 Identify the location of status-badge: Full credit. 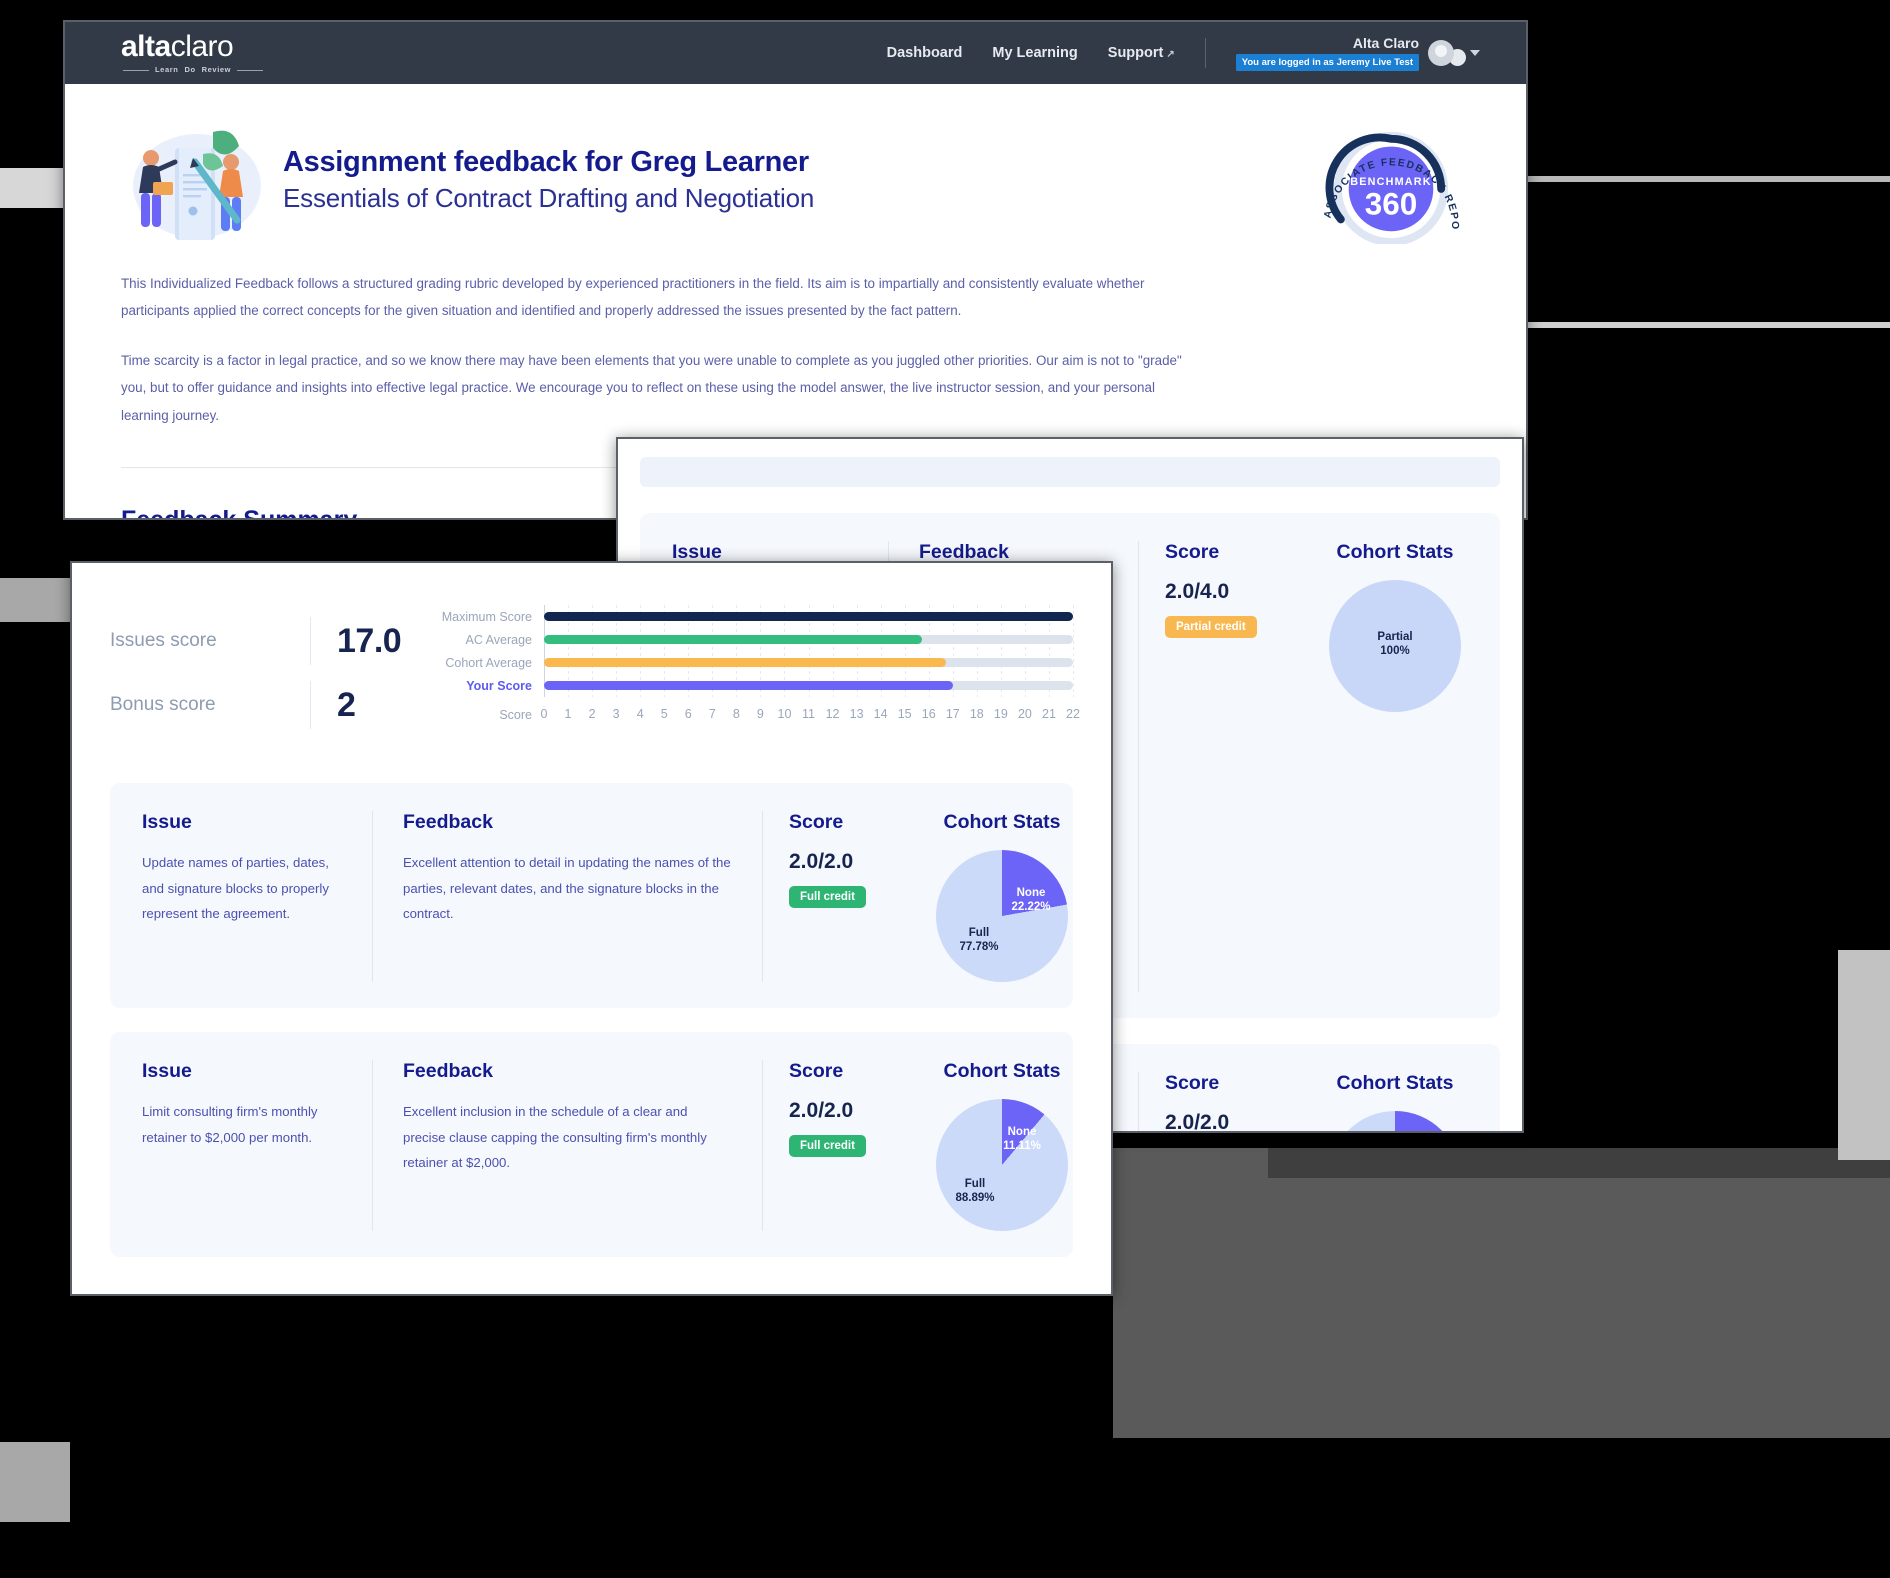
(827, 1146).